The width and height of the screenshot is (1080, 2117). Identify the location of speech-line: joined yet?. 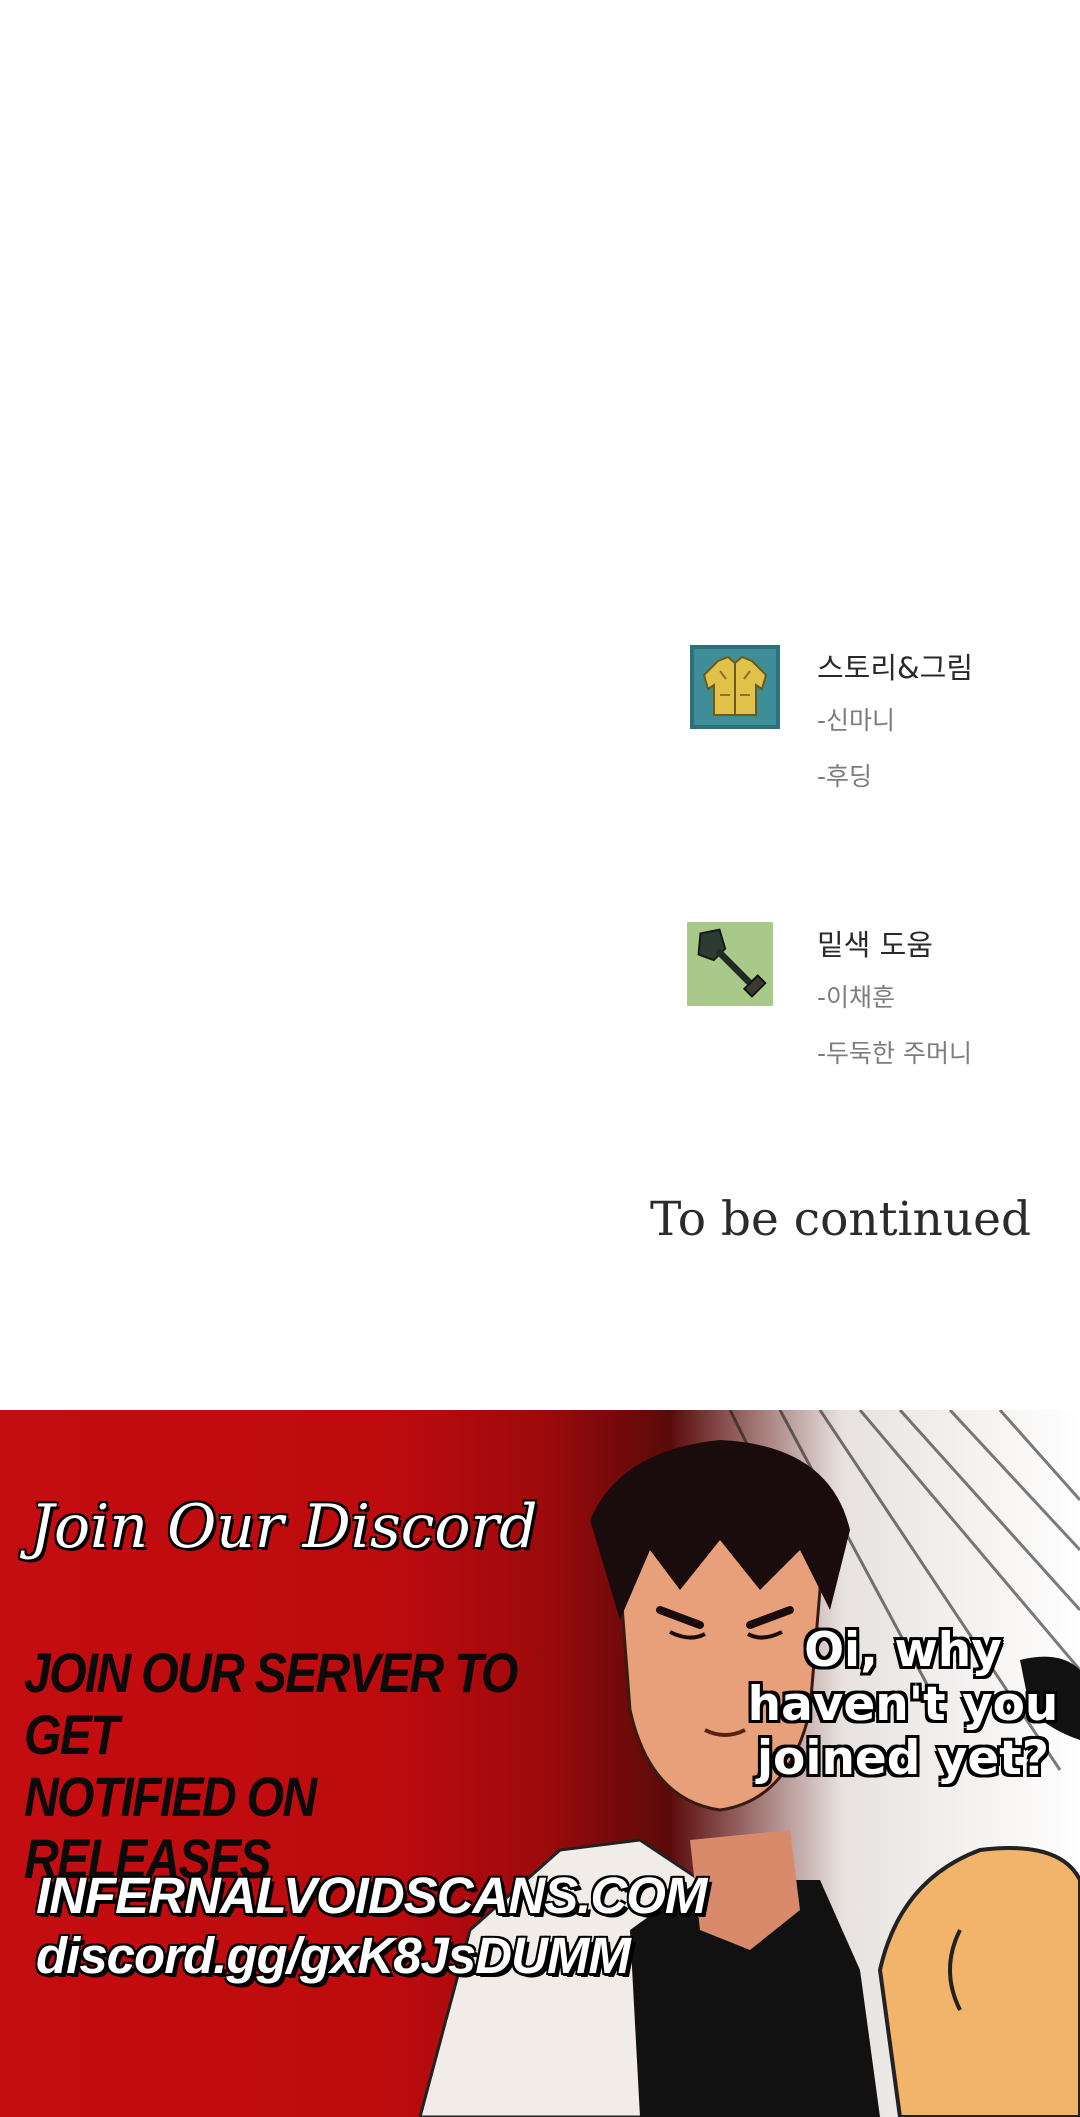
(903, 1758).